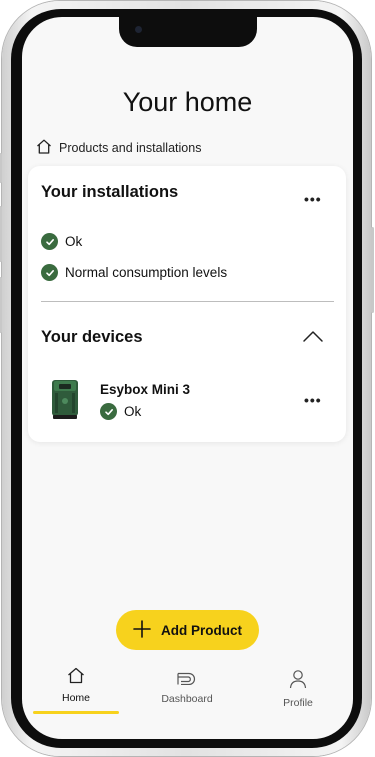  I want to click on section-divider, so click(187, 301).